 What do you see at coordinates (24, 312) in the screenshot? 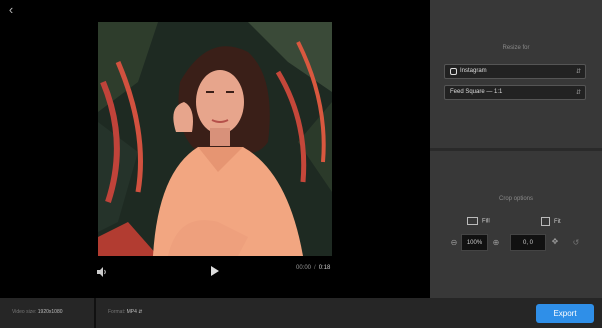
I see `video-size-label: Video size:` at bounding box center [24, 312].